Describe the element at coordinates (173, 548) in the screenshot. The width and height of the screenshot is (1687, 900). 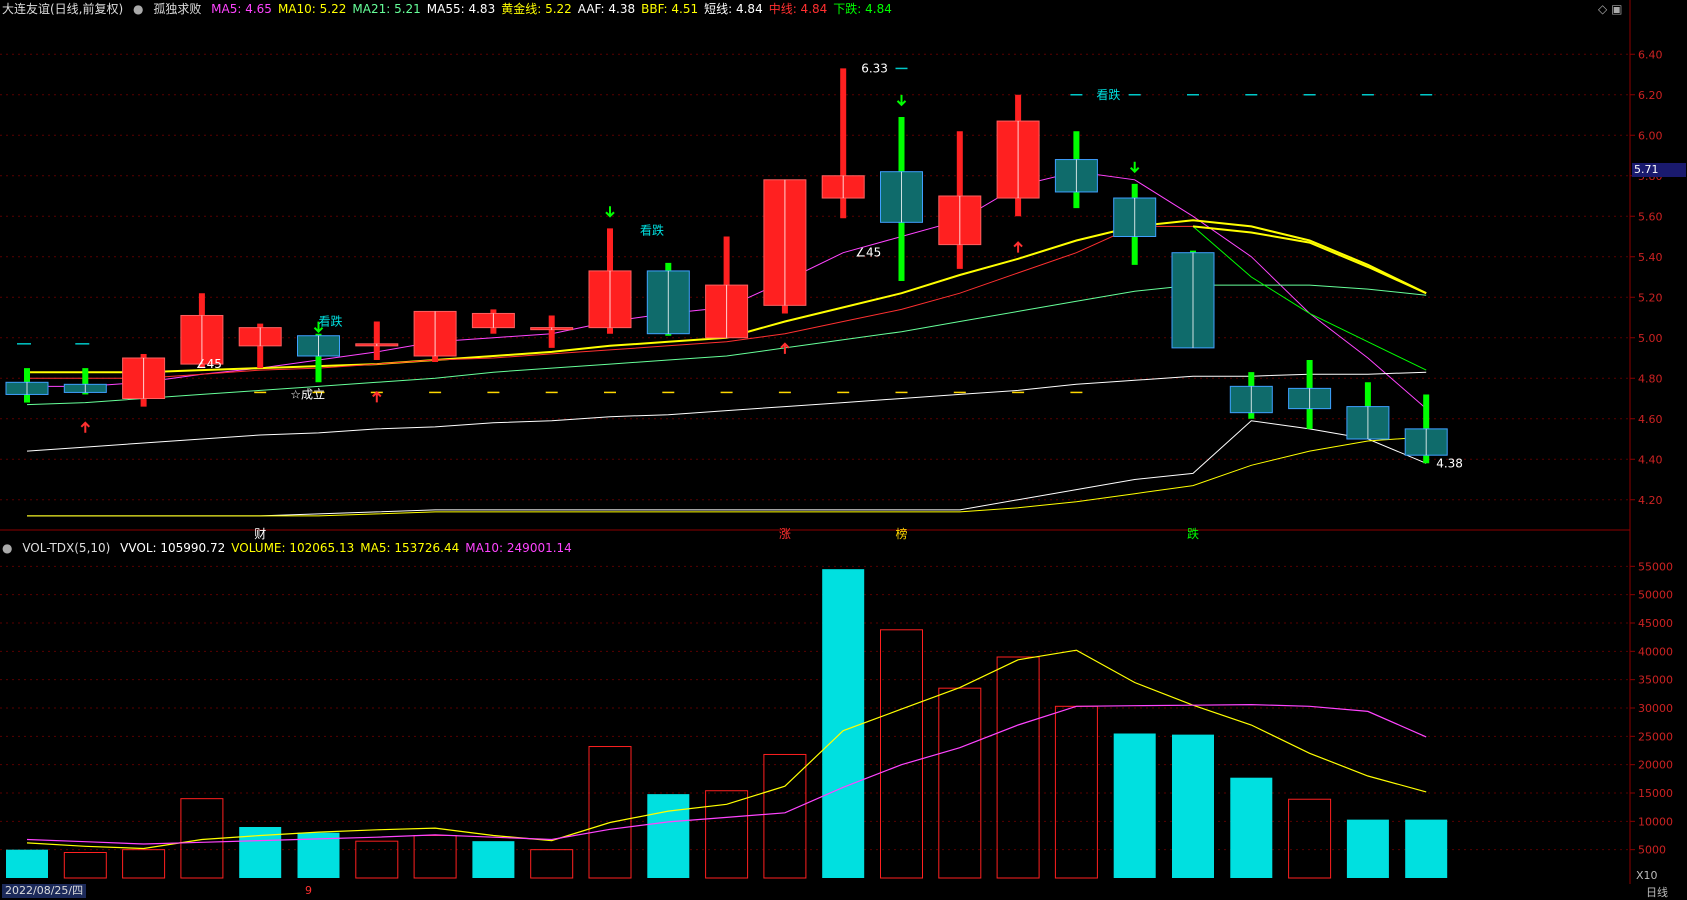
I see `vol-legend-item-0: VVOL: 105990.72` at that location.